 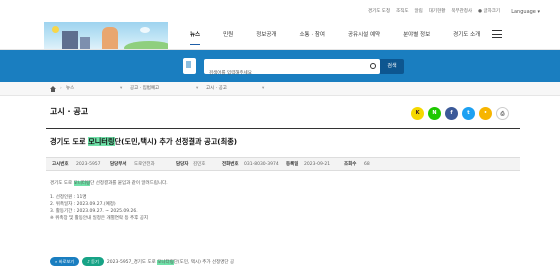 I want to click on search-input, so click(x=284, y=73).